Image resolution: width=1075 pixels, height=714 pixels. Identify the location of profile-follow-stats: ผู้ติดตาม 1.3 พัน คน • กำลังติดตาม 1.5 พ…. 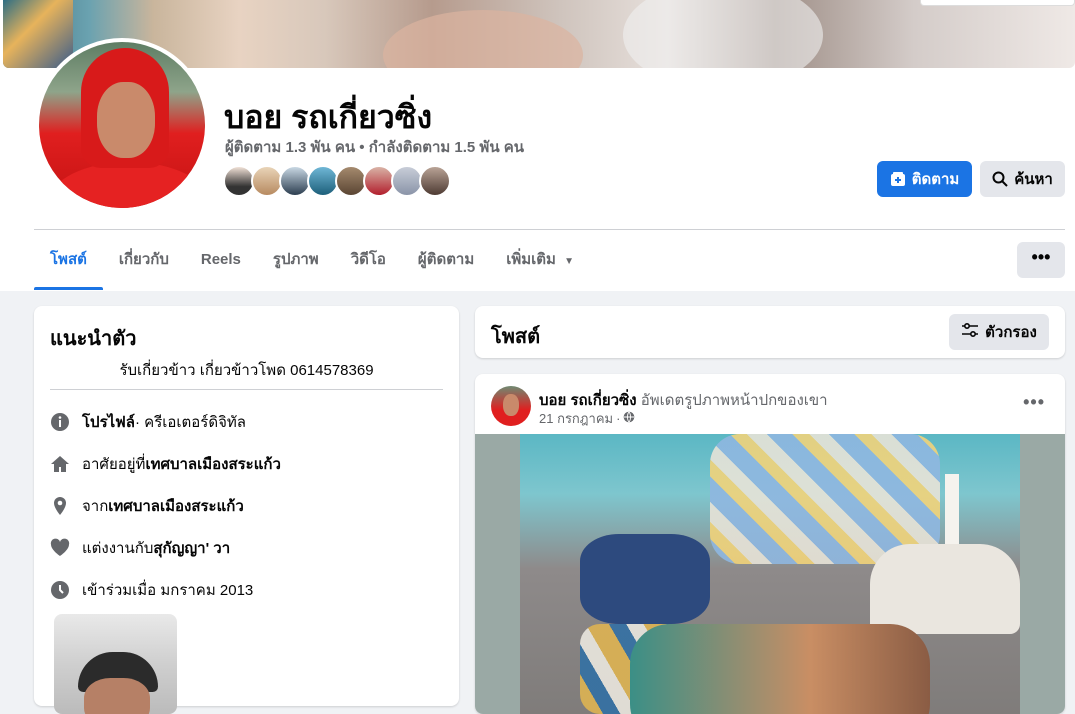
(374, 147).